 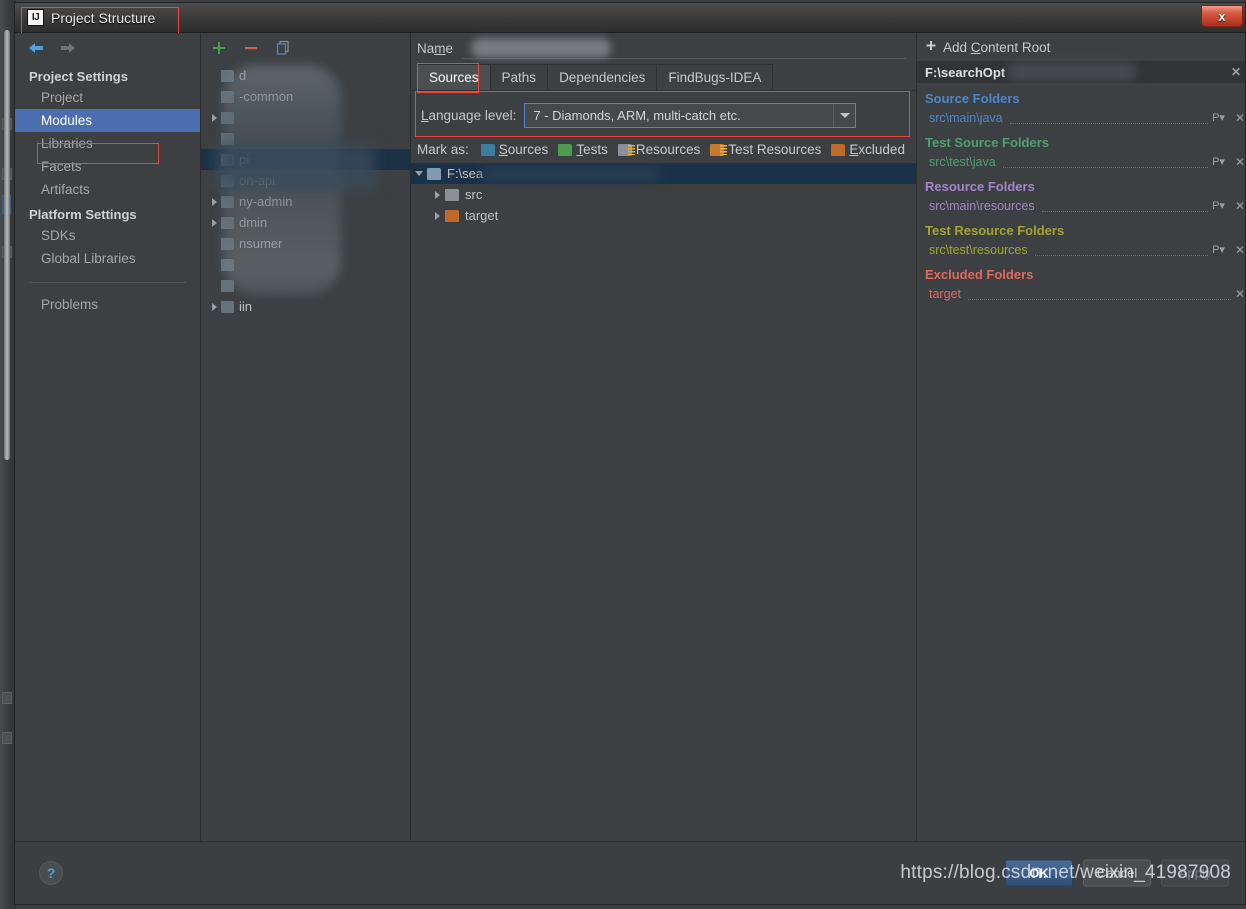 I want to click on language-level-select: 7 - Diamonds, ARM, multi-catch etc., so click(x=690, y=115).